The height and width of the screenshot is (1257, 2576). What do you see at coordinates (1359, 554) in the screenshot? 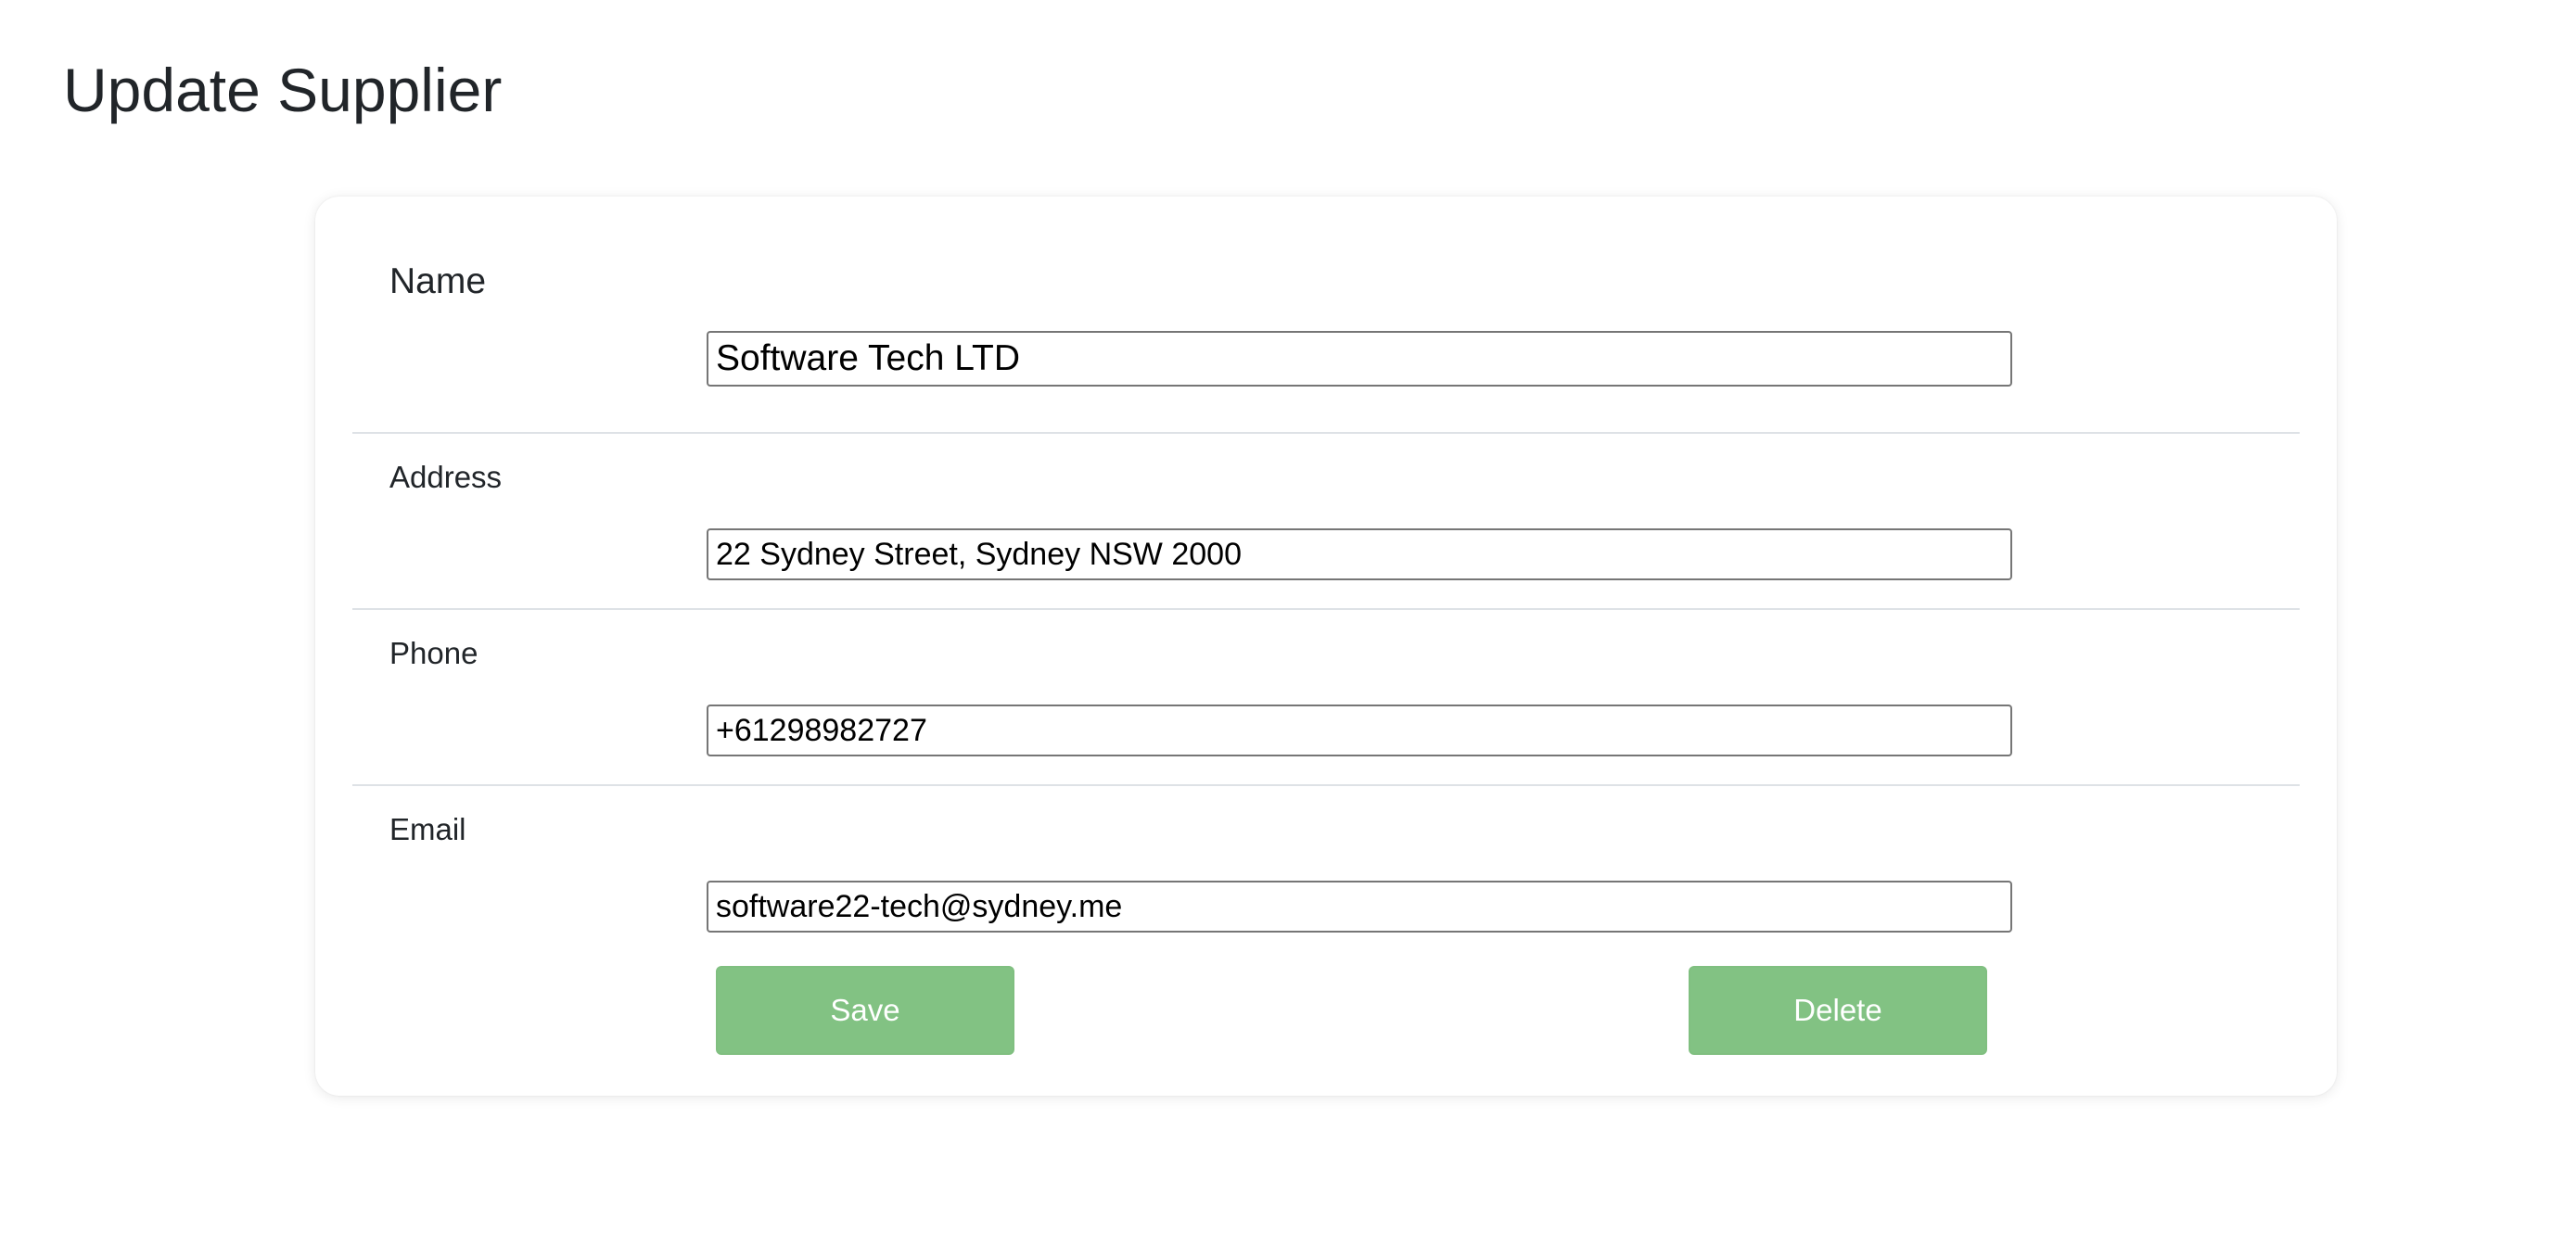
I see `address-input` at bounding box center [1359, 554].